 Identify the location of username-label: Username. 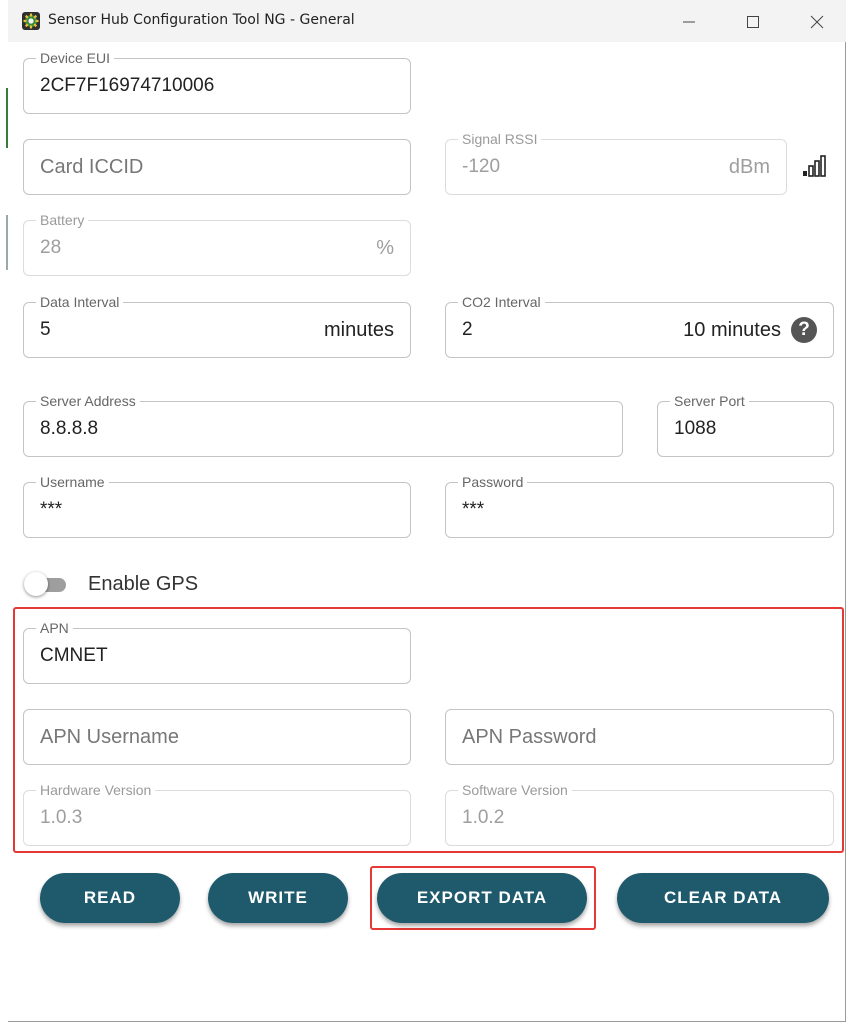
(72, 482).